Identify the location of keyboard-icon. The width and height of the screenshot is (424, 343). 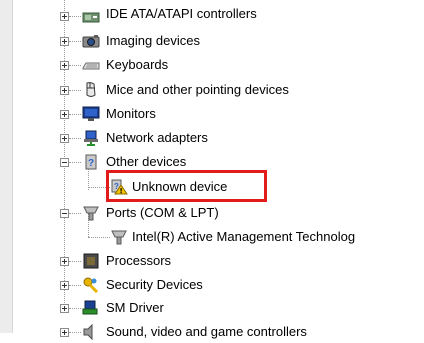
(91, 66).